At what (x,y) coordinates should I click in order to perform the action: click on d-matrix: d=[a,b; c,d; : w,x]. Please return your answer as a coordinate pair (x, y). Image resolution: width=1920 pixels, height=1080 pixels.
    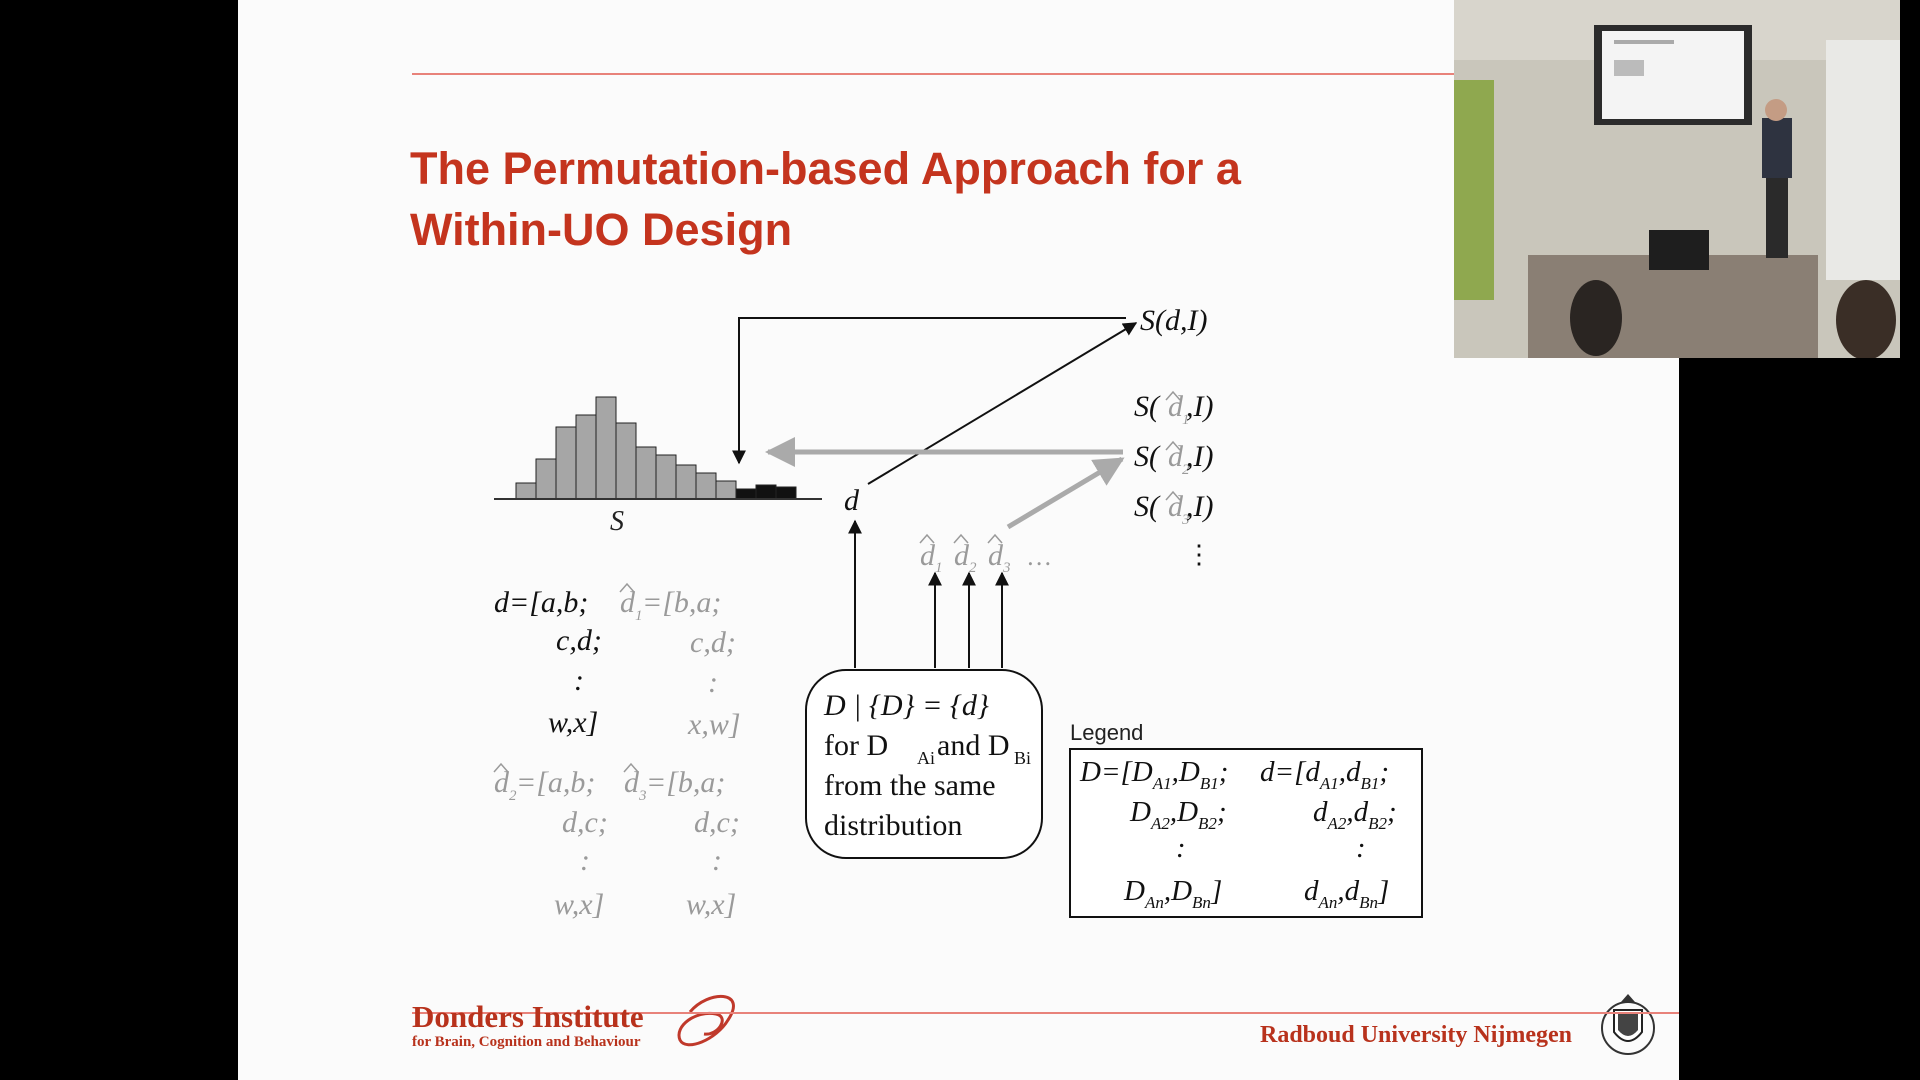
    Looking at the image, I should click on (548, 662).